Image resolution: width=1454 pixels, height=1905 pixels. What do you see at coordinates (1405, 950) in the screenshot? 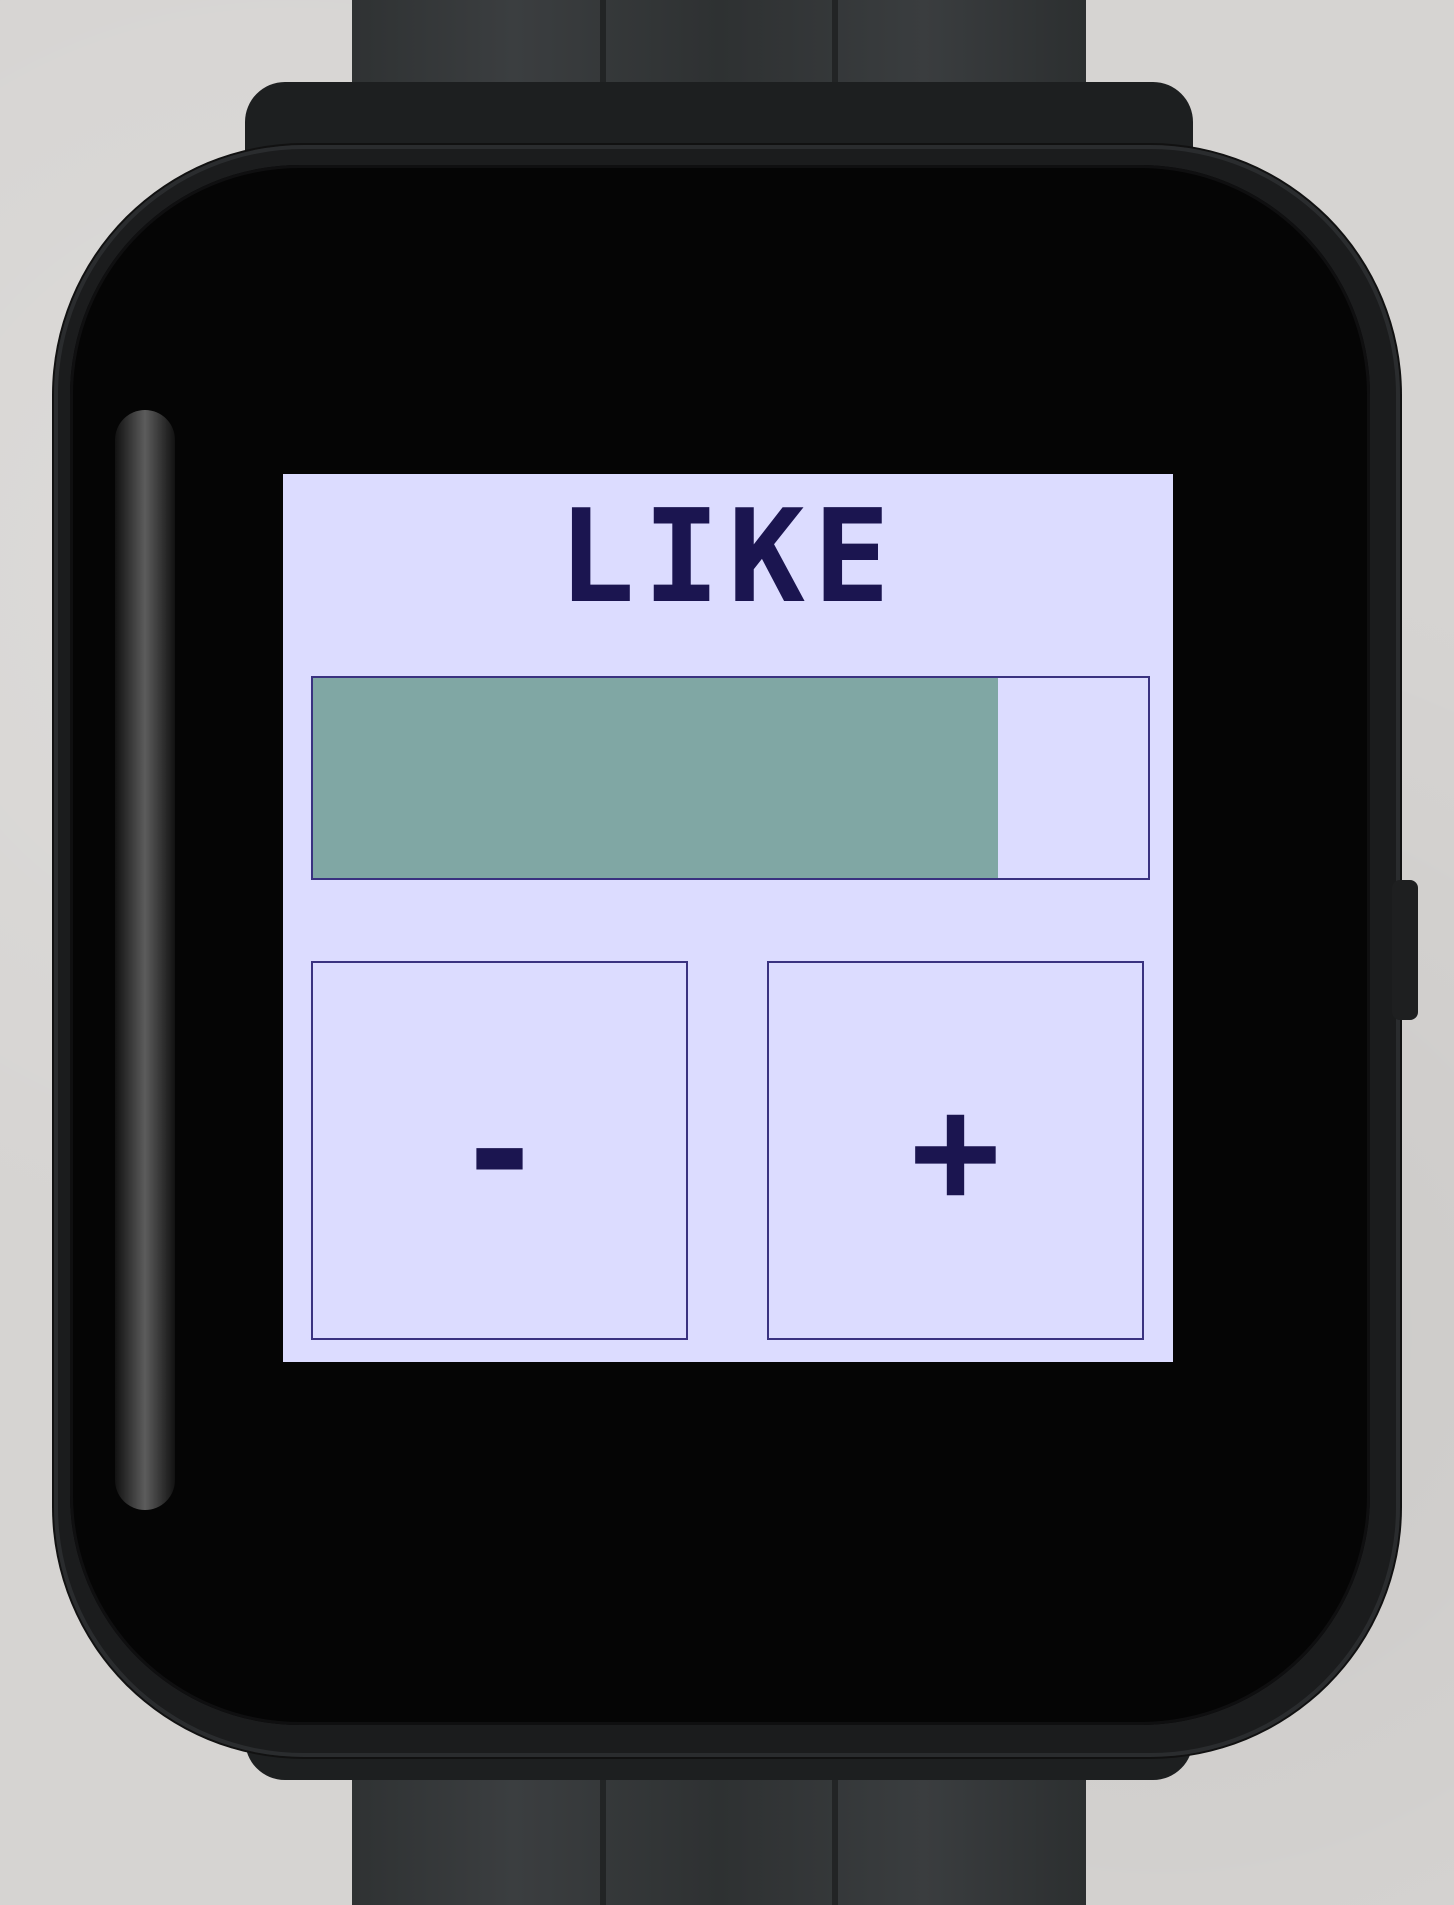
I see `watch-crown` at bounding box center [1405, 950].